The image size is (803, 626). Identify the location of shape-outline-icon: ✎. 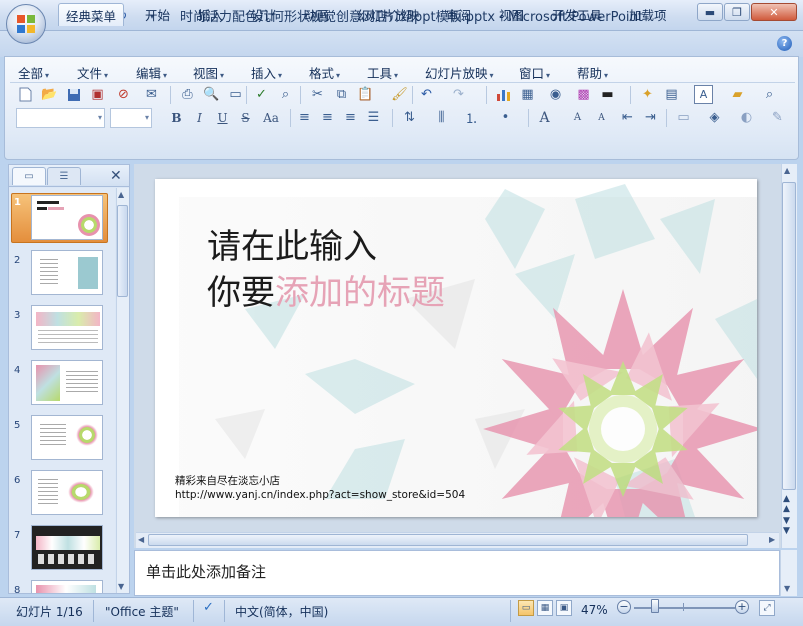
(777, 117).